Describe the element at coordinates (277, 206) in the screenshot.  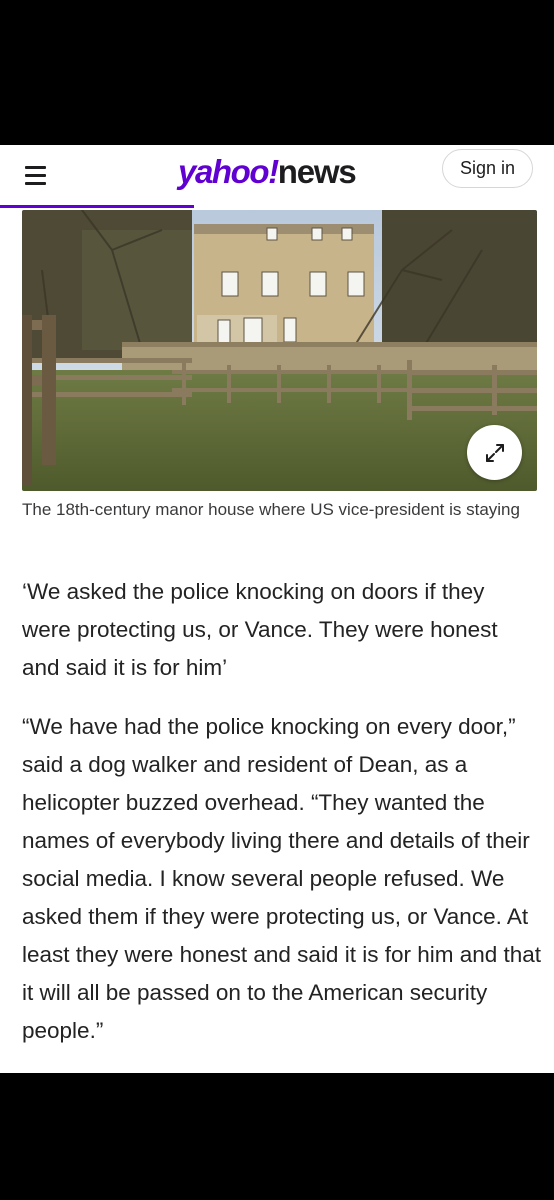
I see `reading-progress-bar` at that location.